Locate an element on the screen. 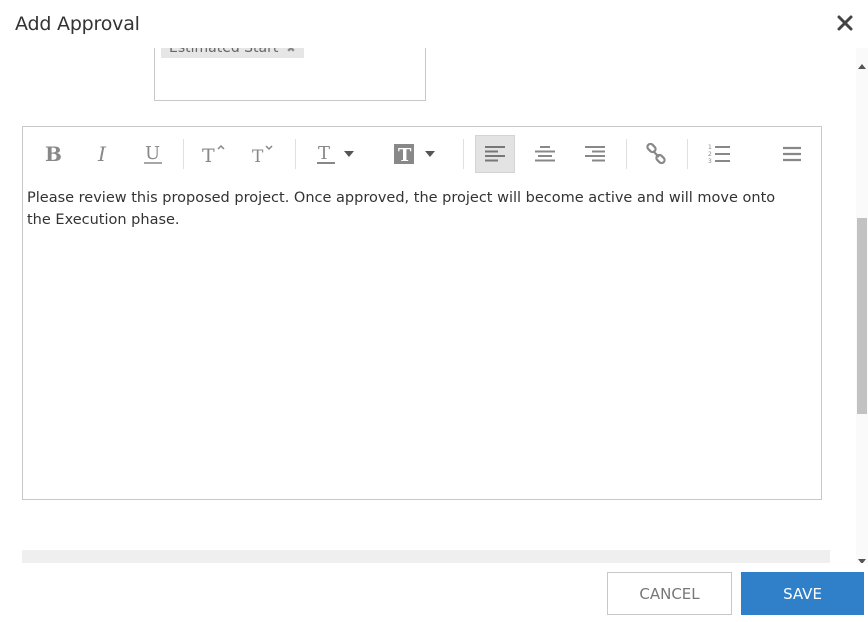 The image size is (868, 622). background-color-icon: T is located at coordinates (416, 154).